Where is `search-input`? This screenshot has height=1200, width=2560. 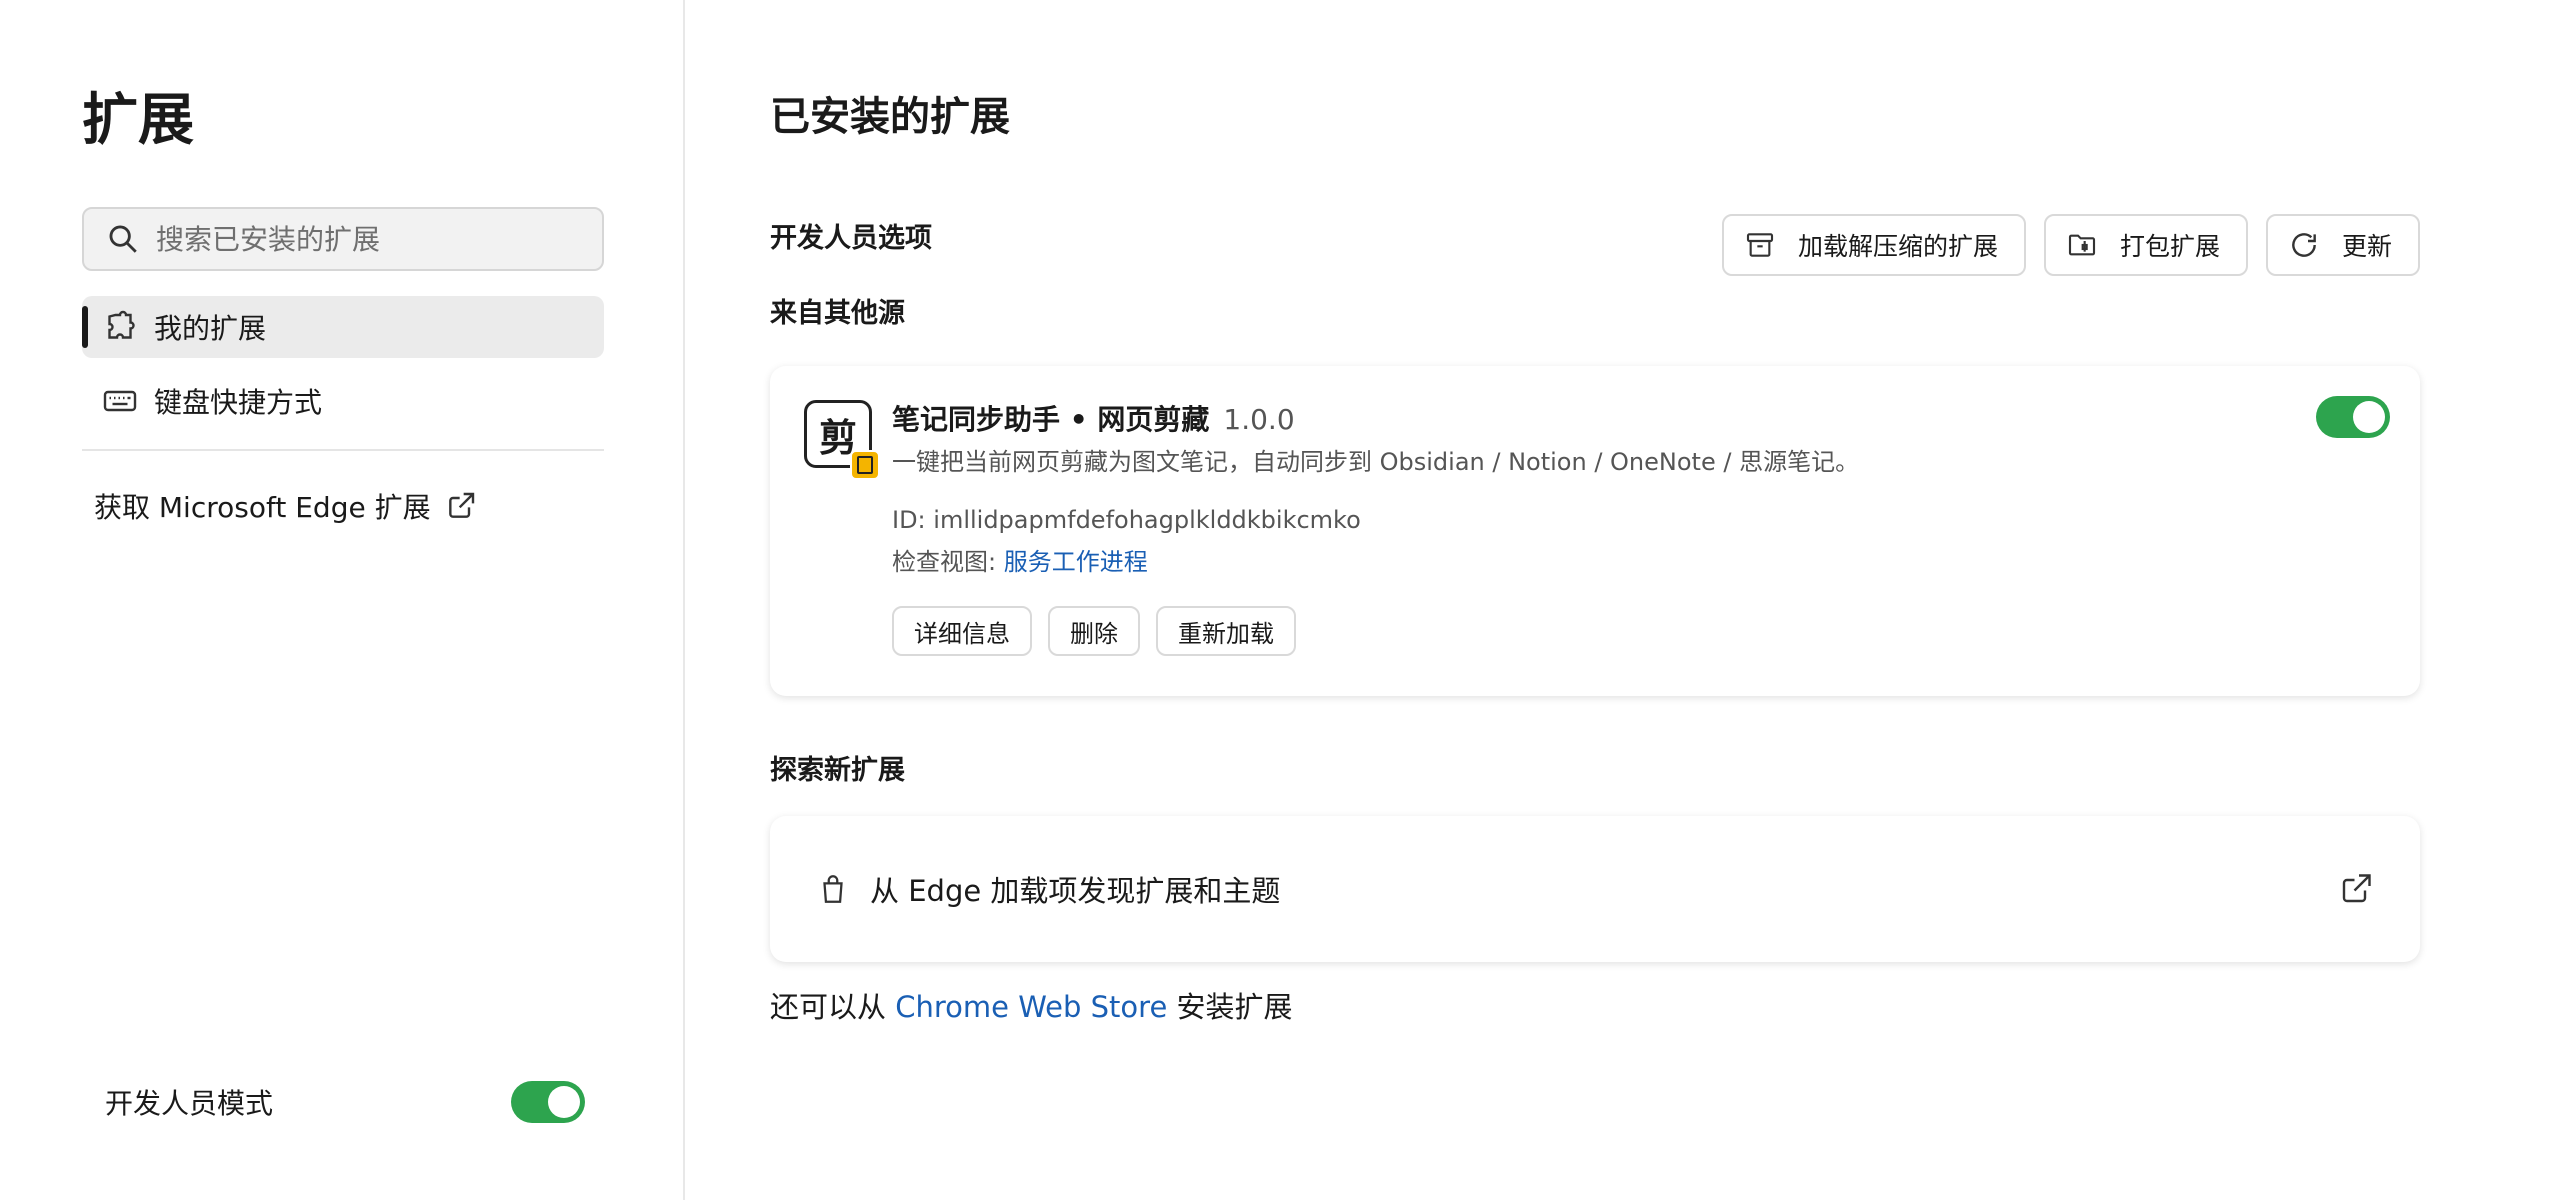 search-input is located at coordinates (371, 239).